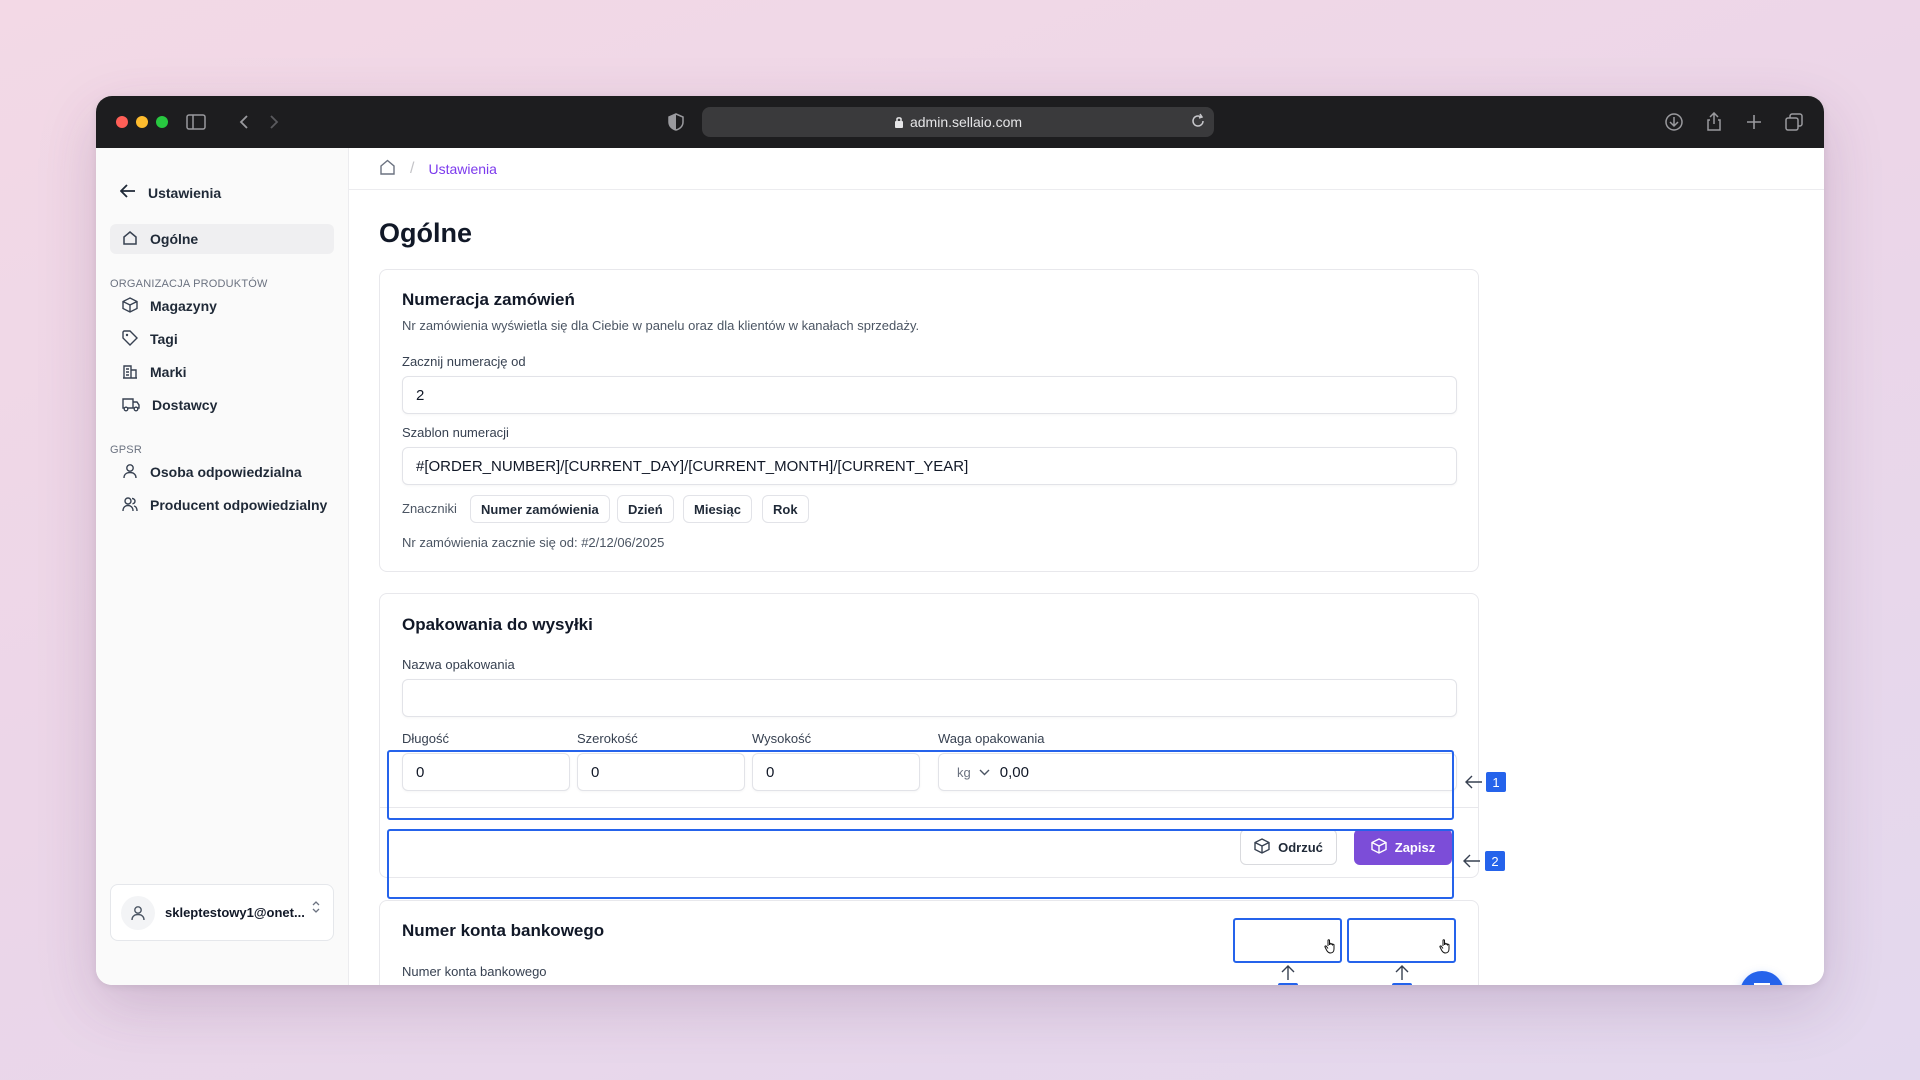 Image resolution: width=1920 pixels, height=1080 pixels. Describe the element at coordinates (1496, 782) in the screenshot. I see `annotation-label-1: 1` at that location.